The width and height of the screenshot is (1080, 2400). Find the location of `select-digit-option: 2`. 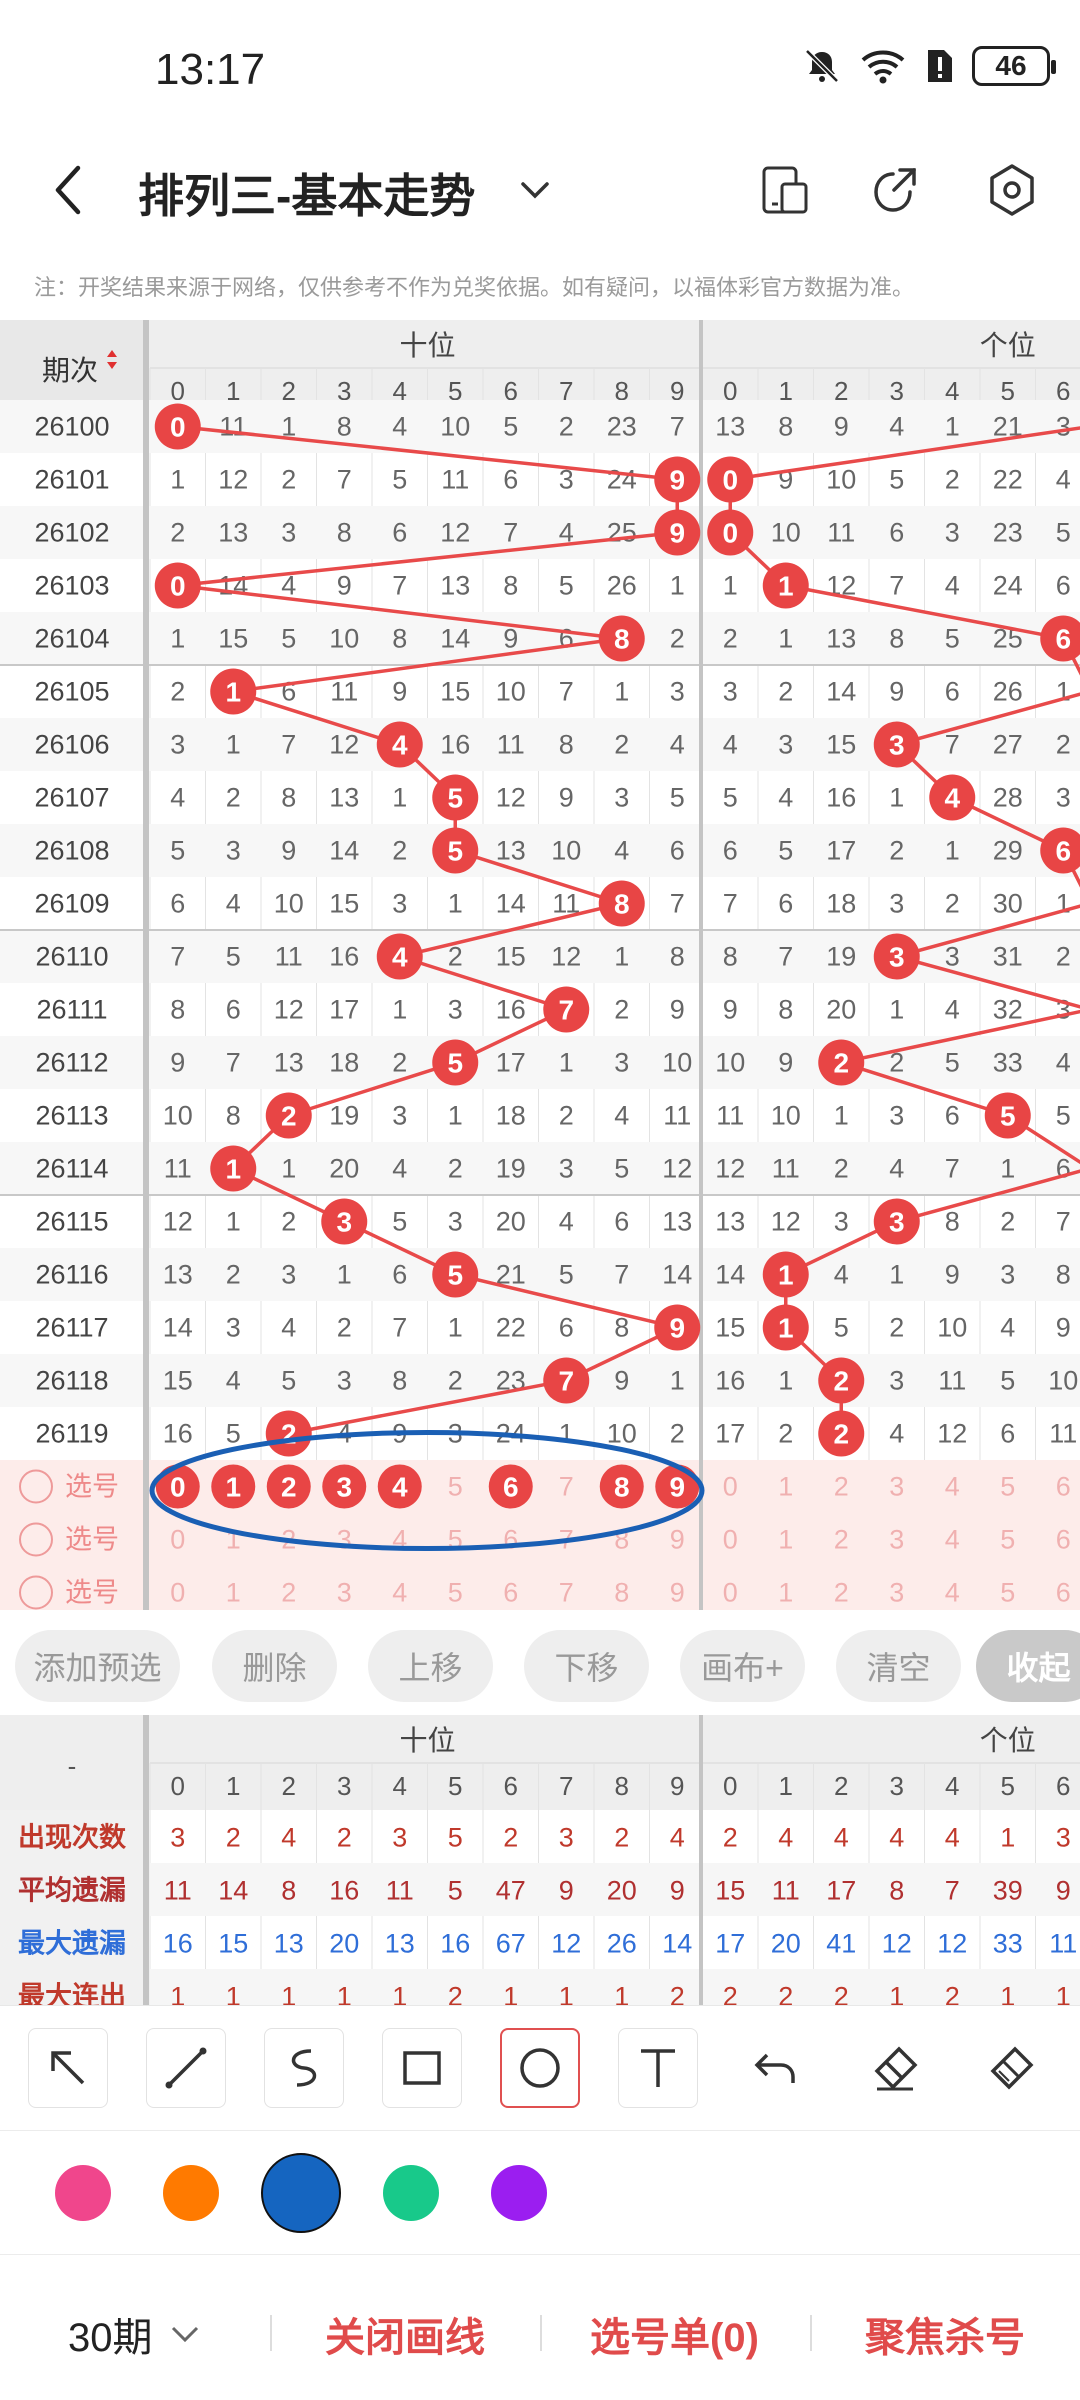

select-digit-option: 2 is located at coordinates (841, 1593).